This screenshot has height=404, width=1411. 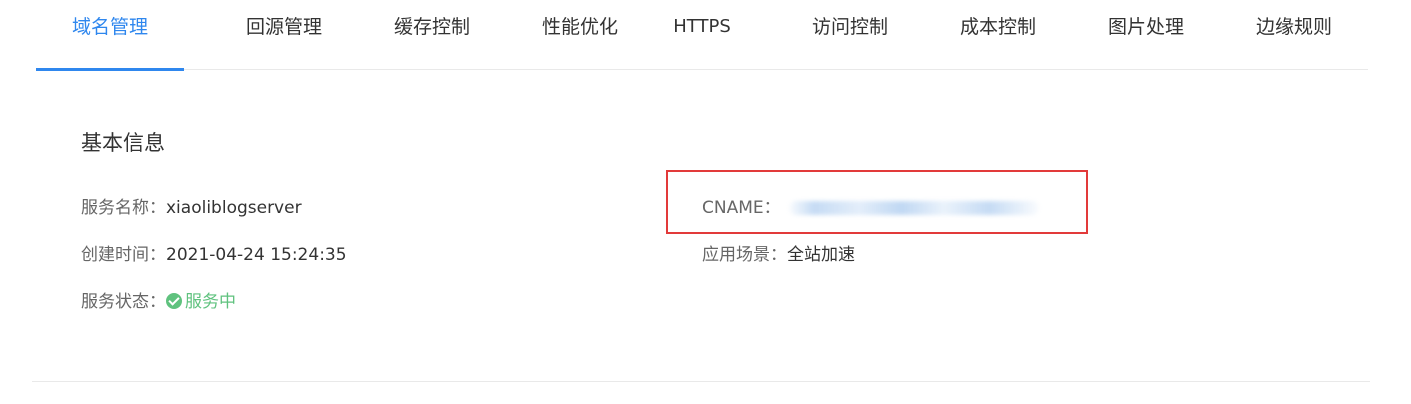 What do you see at coordinates (849, 27) in the screenshot?
I see `tab-label: 访问控制` at bounding box center [849, 27].